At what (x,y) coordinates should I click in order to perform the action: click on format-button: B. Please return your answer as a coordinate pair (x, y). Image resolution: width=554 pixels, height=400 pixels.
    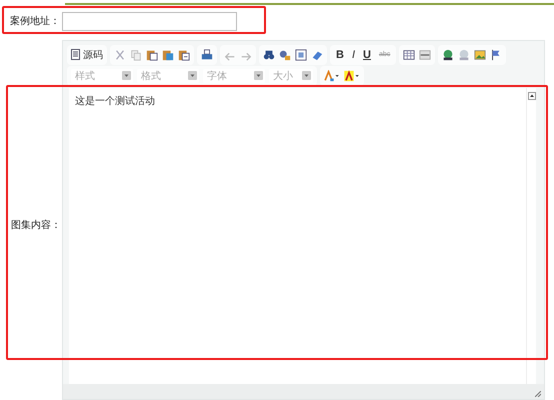
    Looking at the image, I should click on (340, 54).